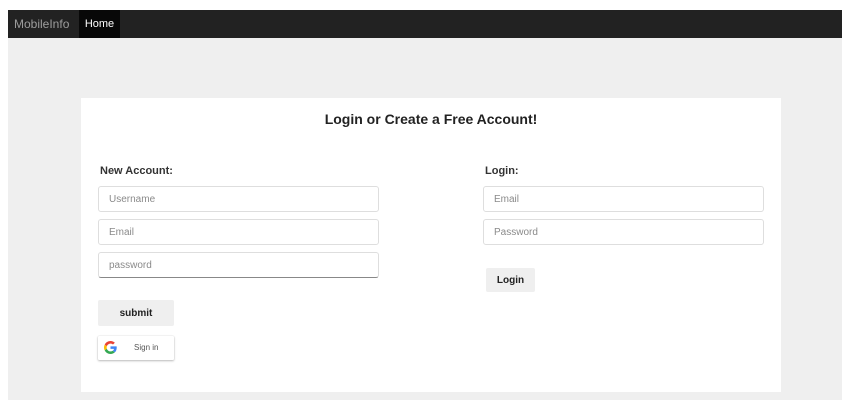 The image size is (842, 400). What do you see at coordinates (431, 119) in the screenshot?
I see `page-title: Login or Create a Free Account!` at bounding box center [431, 119].